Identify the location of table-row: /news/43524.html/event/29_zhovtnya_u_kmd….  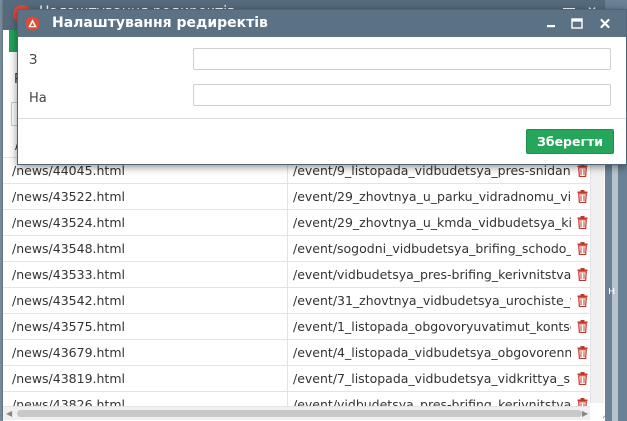
(296, 222).